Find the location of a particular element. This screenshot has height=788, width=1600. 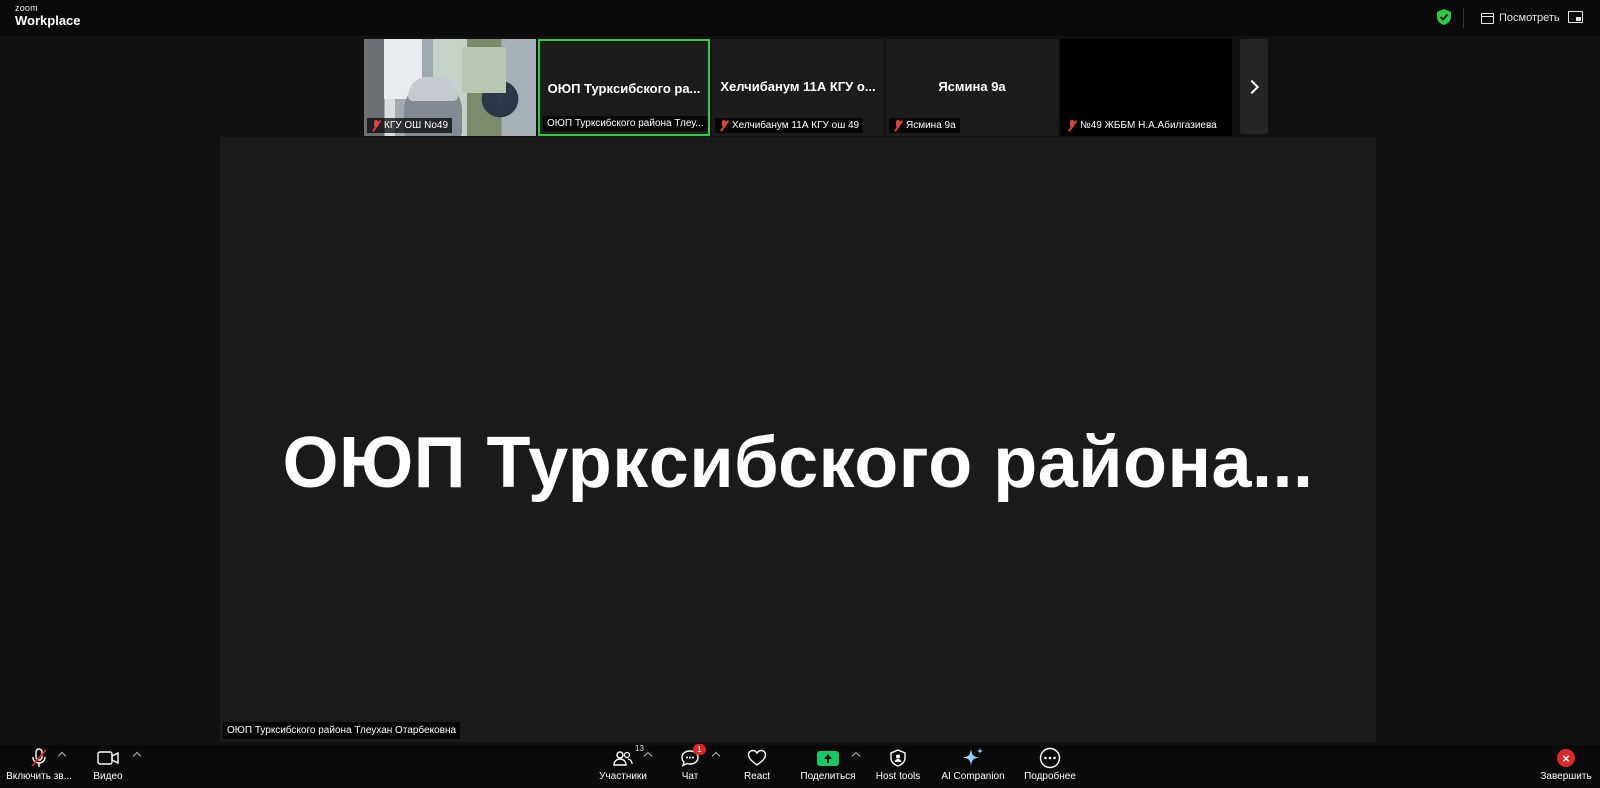

react-button: React is located at coordinates (757, 766).